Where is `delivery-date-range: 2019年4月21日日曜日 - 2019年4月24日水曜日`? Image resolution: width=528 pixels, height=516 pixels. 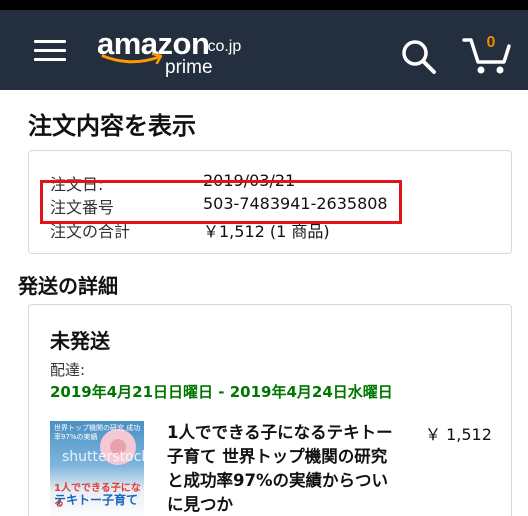
delivery-date-range: 2019年4月21日日曜日 - 2019年4月24日水曜日 is located at coordinates (221, 392).